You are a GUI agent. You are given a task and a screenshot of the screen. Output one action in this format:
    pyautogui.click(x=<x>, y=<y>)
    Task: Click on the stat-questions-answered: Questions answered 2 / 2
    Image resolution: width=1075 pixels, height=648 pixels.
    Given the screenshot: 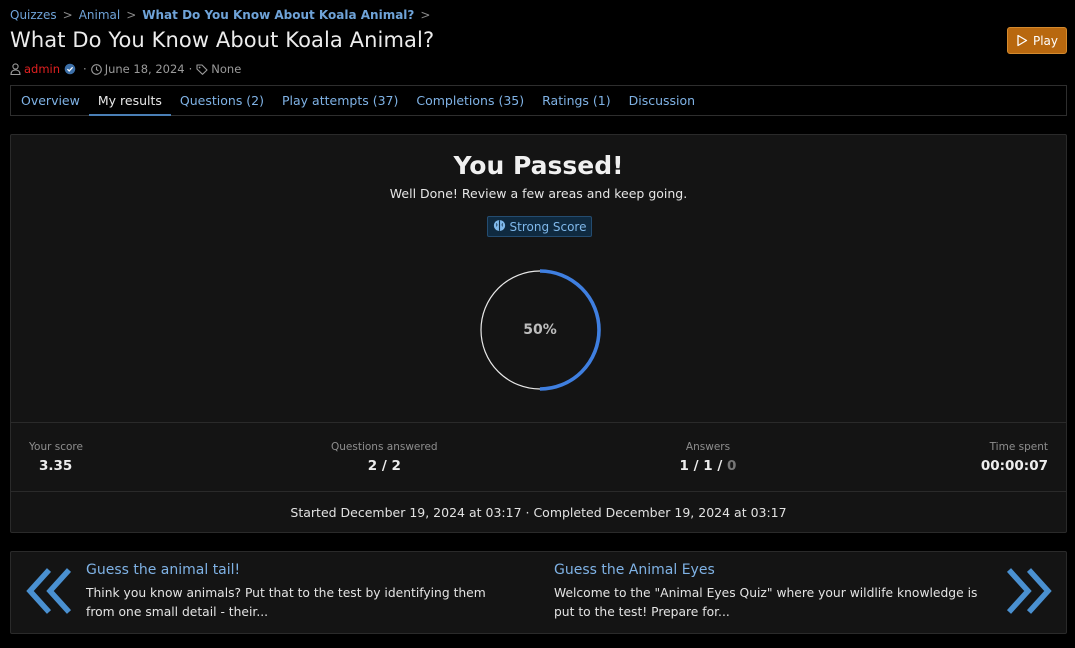 What is the action you would take?
    pyautogui.click(x=384, y=457)
    